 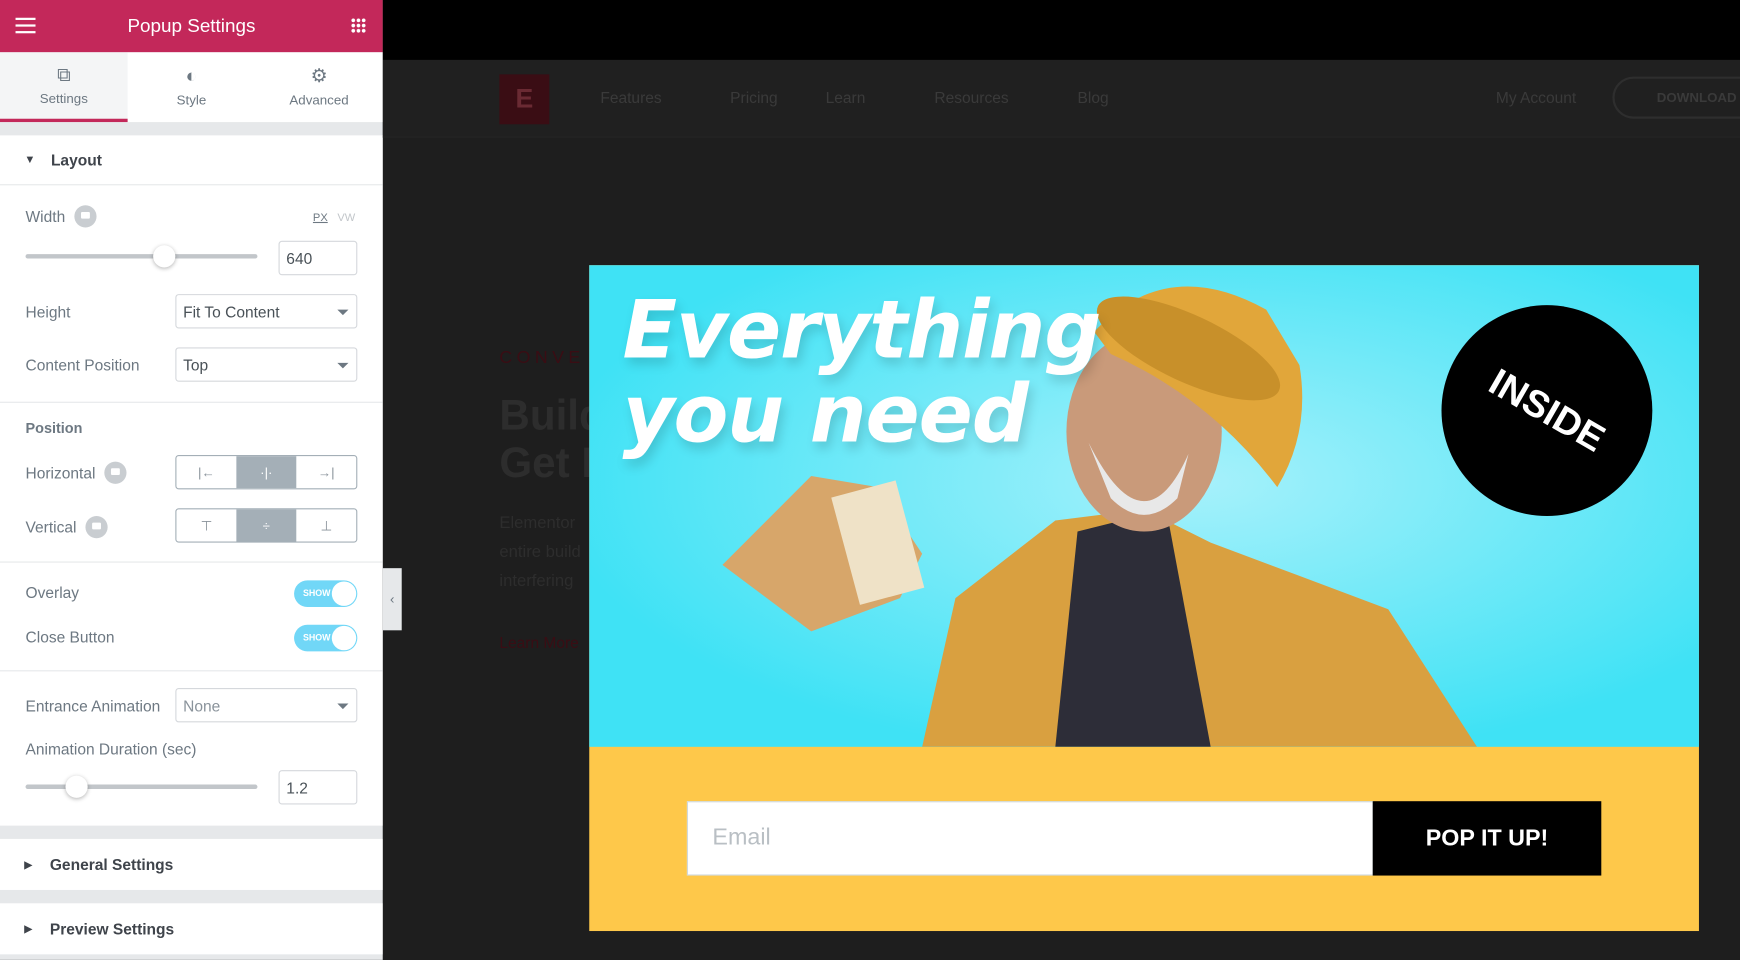 What do you see at coordinates (1536, 98) in the screenshot?
I see `nav-my-account: My Account` at bounding box center [1536, 98].